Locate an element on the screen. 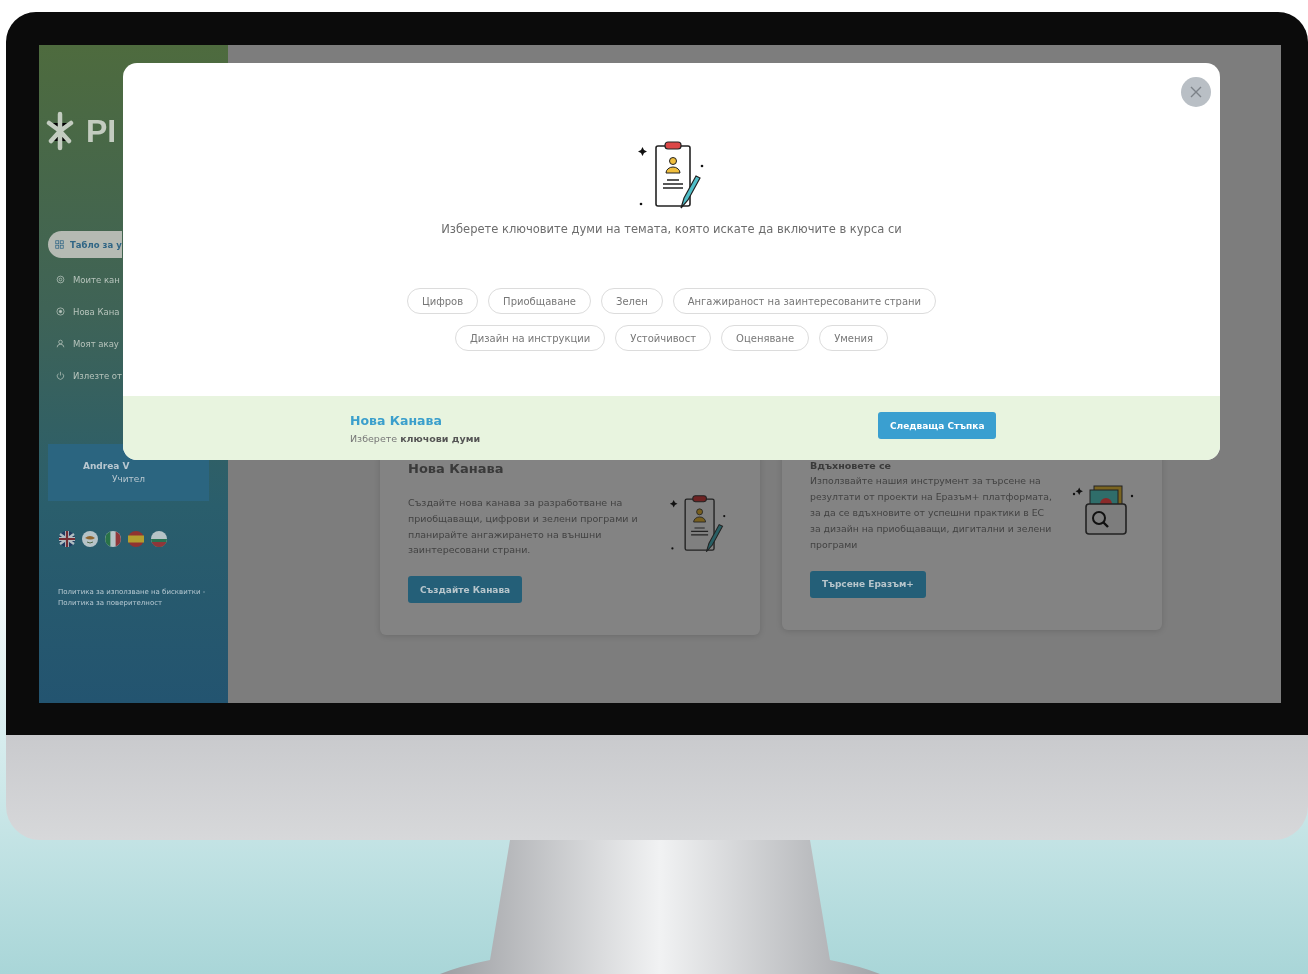 Image resolution: width=1308 pixels, height=974 pixels. user-name: Andrea V is located at coordinates (106, 466).